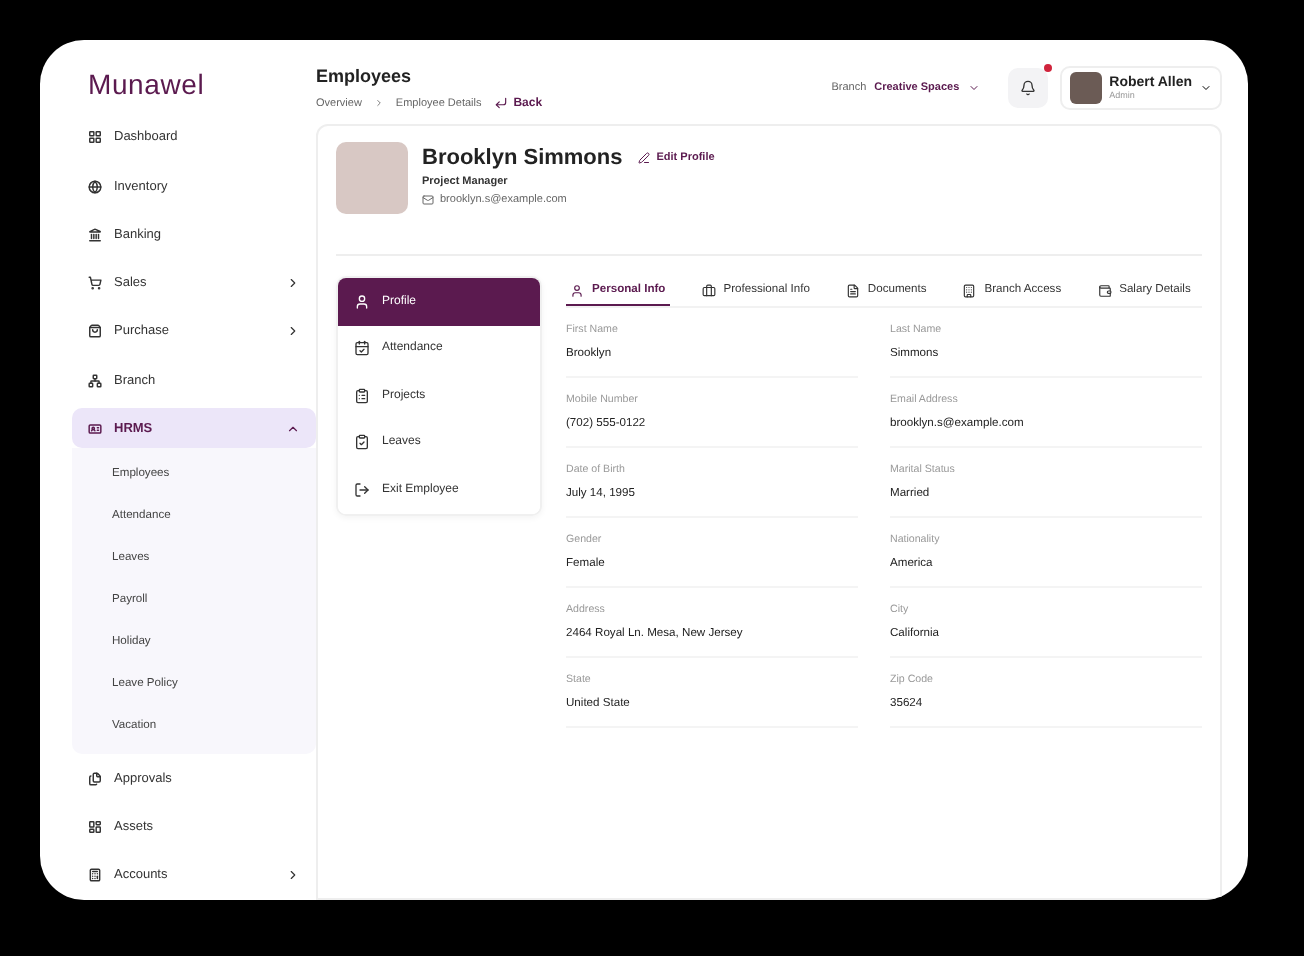 The image size is (1304, 956). What do you see at coordinates (708, 290) in the screenshot?
I see `briefcase-icon` at bounding box center [708, 290].